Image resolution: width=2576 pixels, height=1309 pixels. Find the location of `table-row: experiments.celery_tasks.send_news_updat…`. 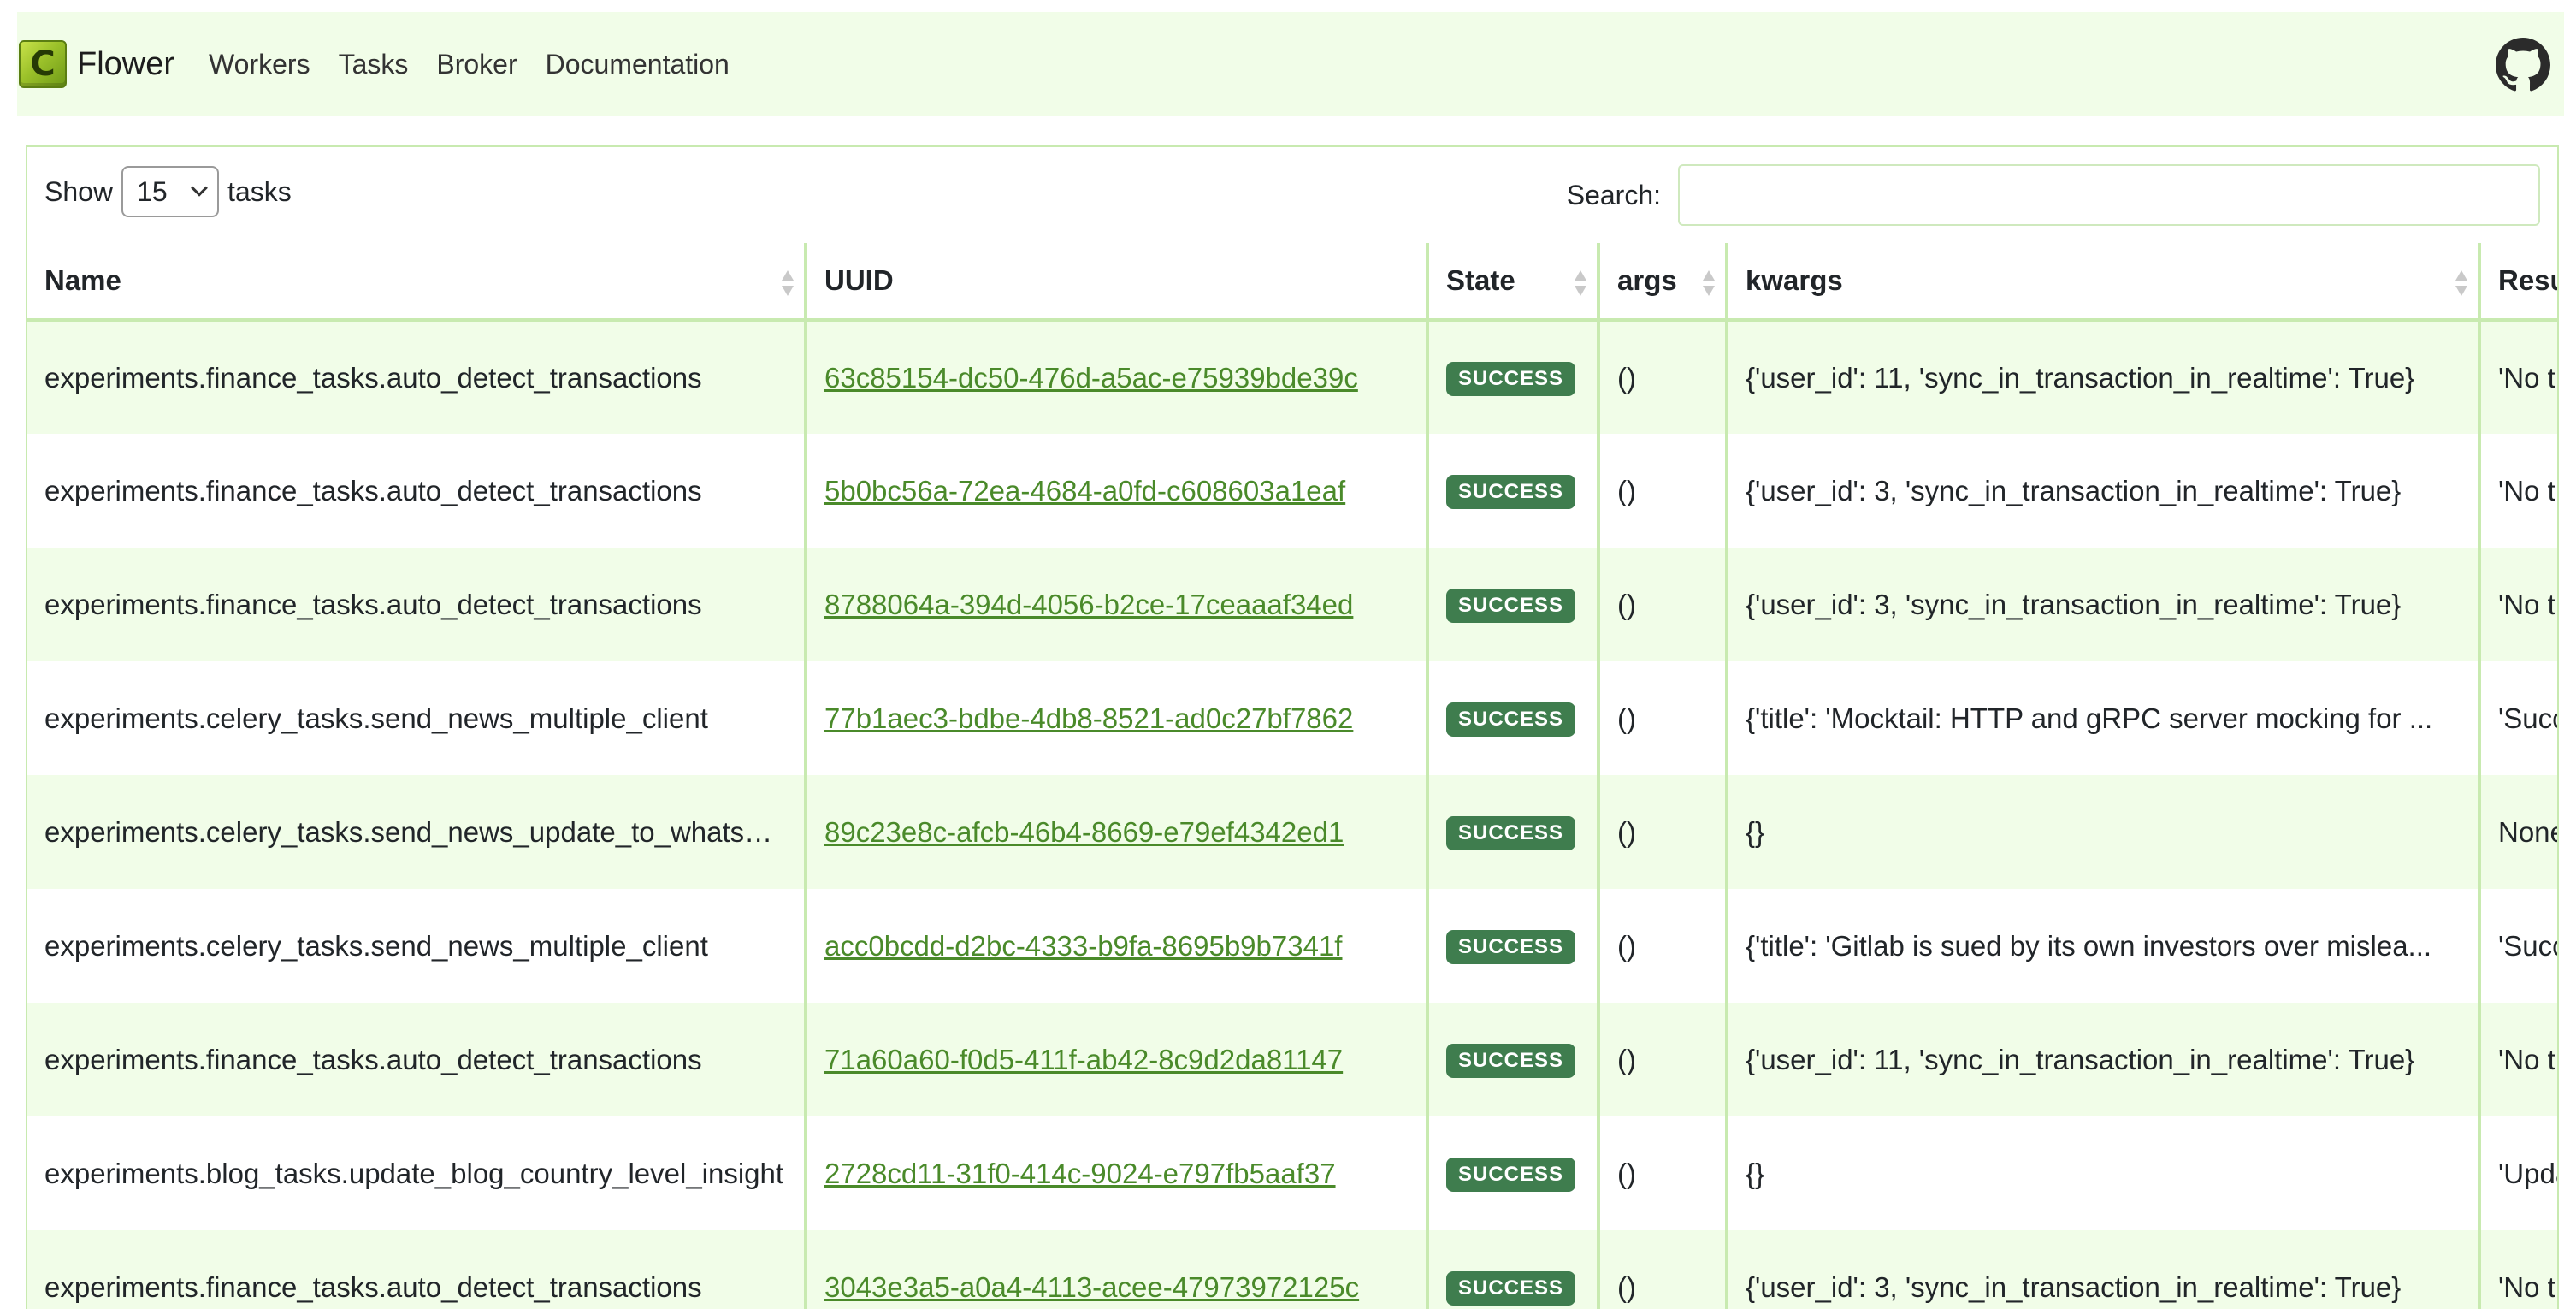

table-row: experiments.celery_tasks.send_news_updat… is located at coordinates (1292, 832).